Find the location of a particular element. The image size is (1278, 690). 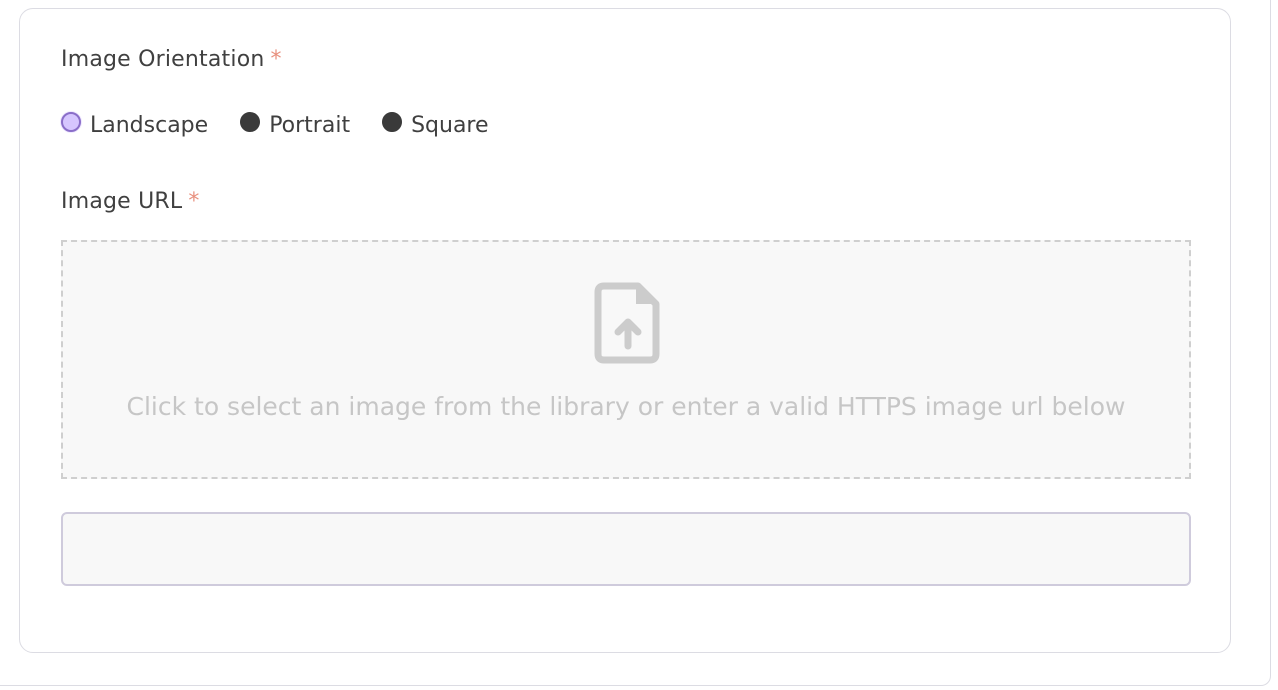

radio-landscape-label: Landscape is located at coordinates (149, 125).